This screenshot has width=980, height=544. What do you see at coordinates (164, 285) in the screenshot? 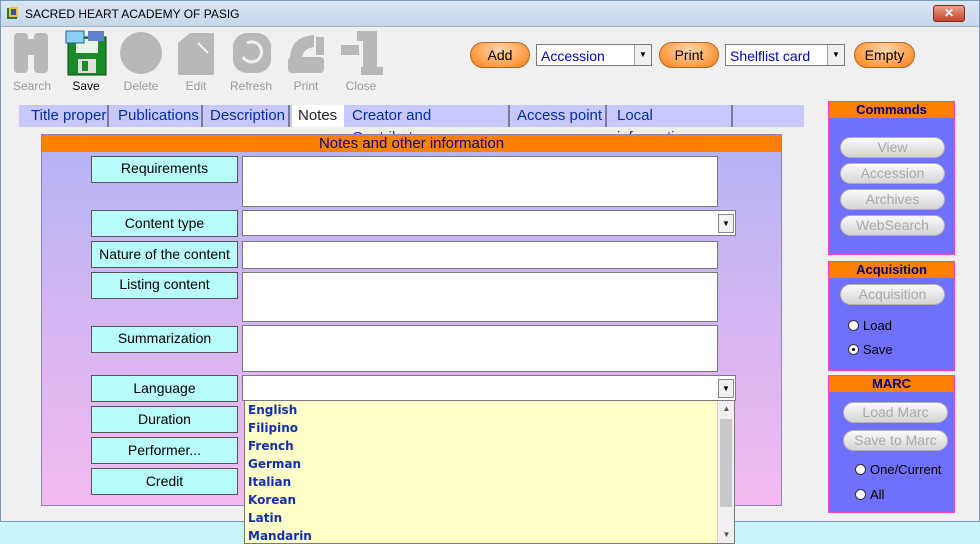
I see `listing-content-label: Listing content` at bounding box center [164, 285].